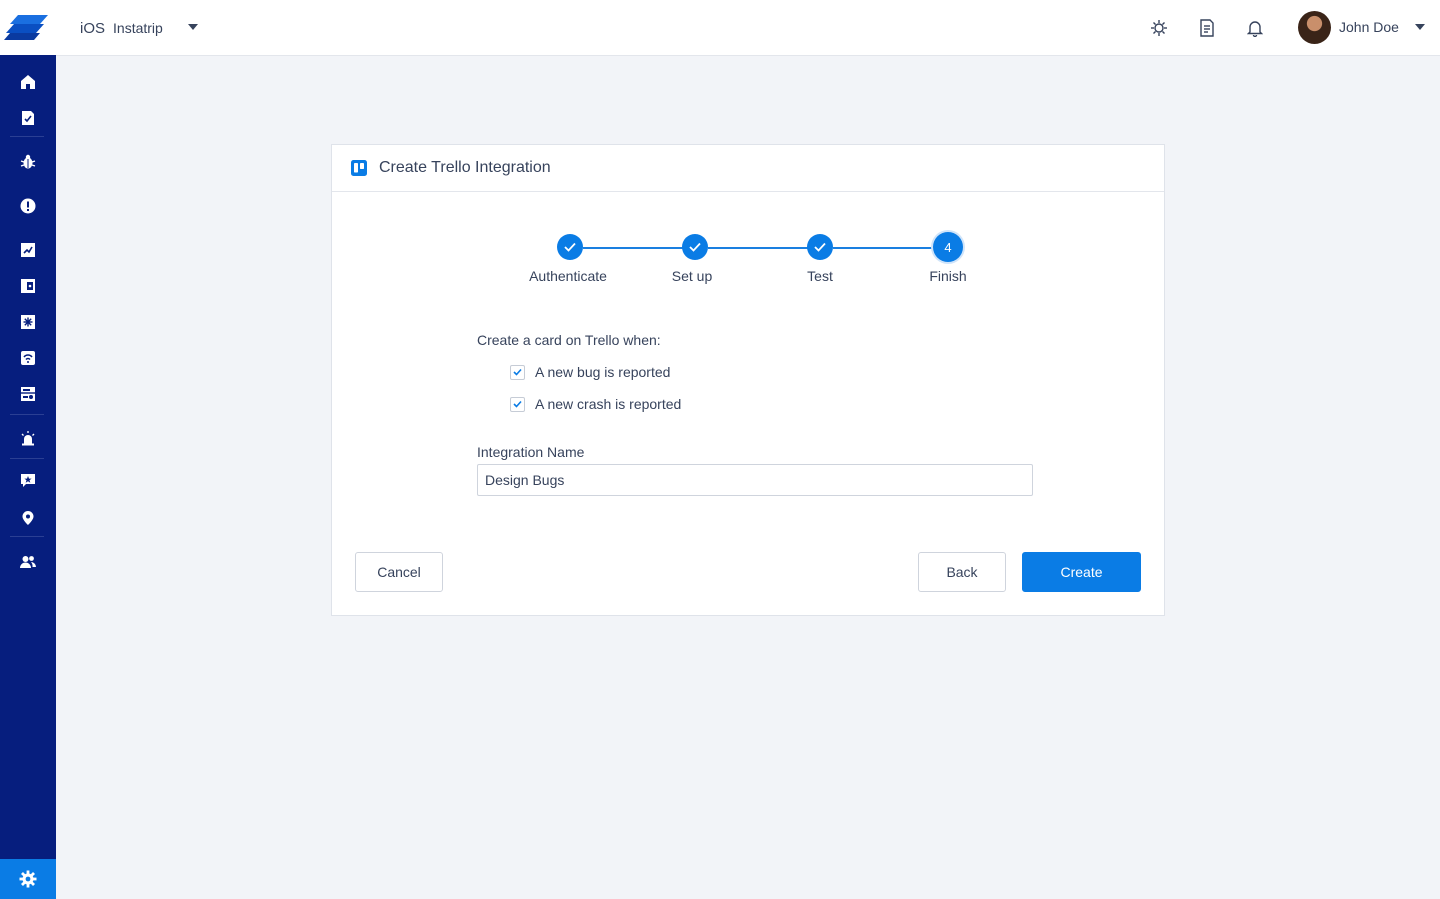  Describe the element at coordinates (28, 394) in the screenshot. I see `in-app-chat-icon` at that location.